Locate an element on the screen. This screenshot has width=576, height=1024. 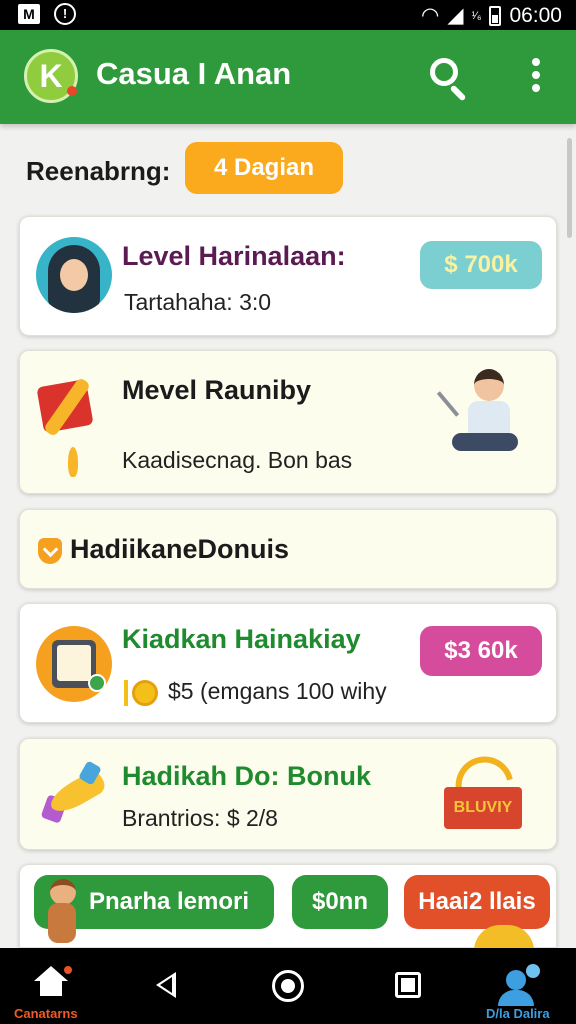
search-icon is located at coordinates (449, 78).